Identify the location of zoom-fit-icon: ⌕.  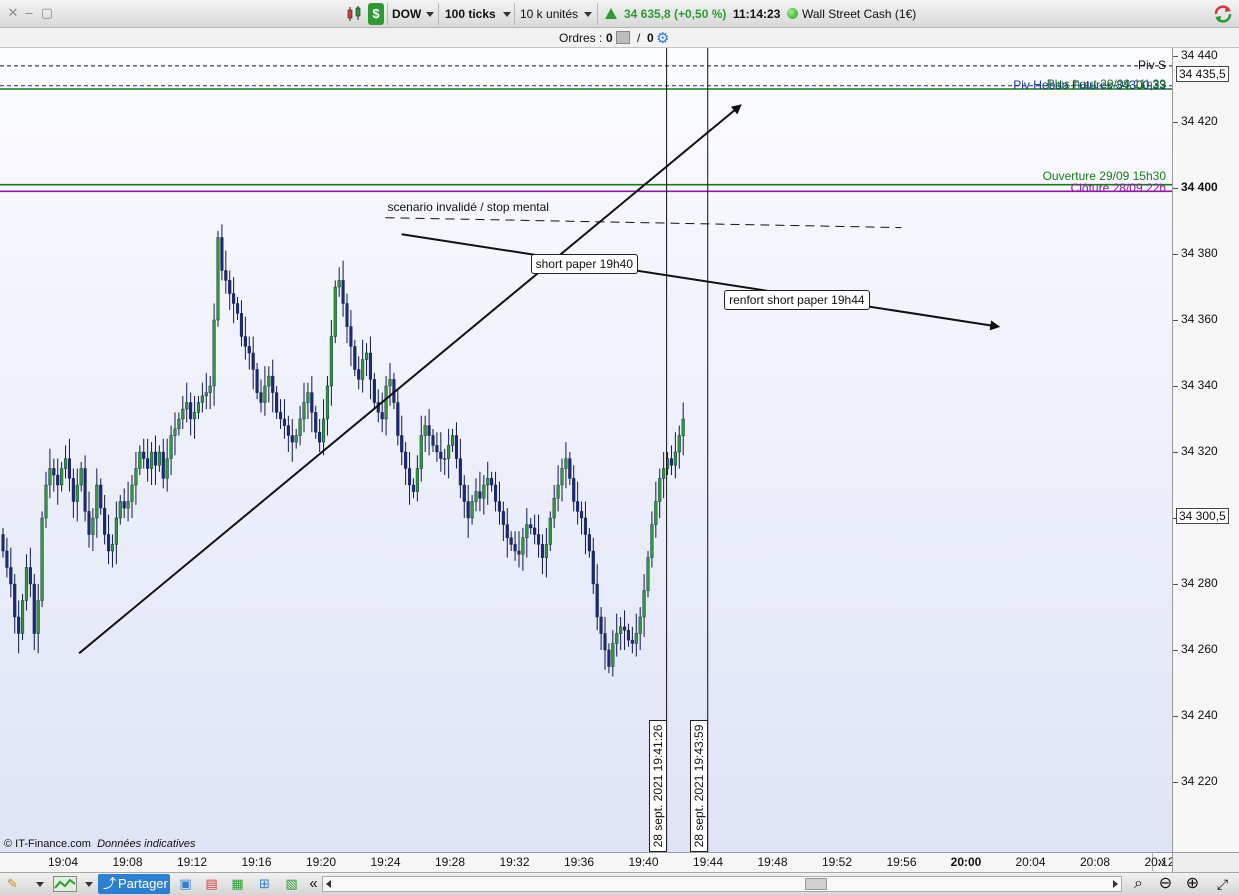
(1138, 884).